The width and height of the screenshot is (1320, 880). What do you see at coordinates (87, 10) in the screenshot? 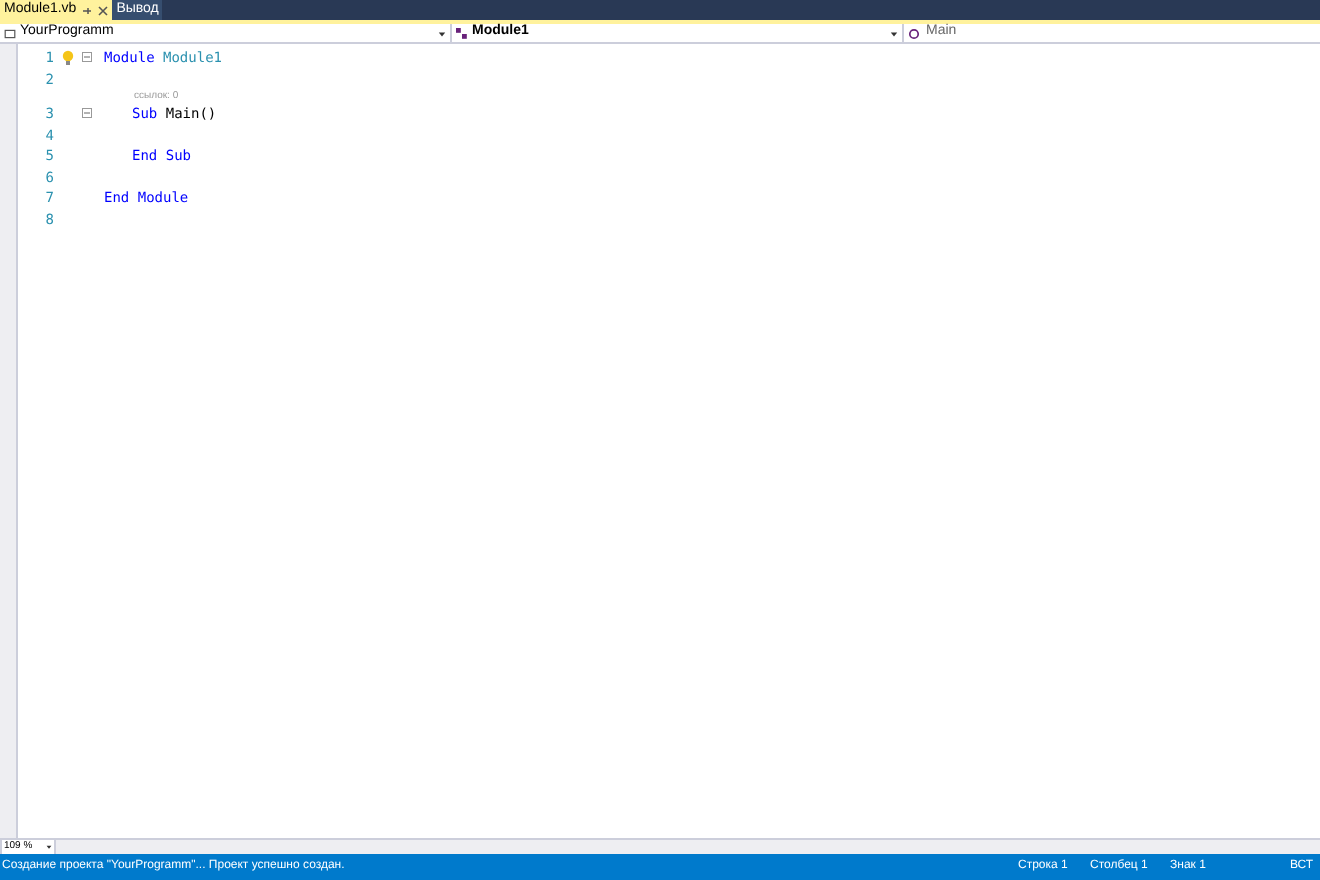
I see `pin-icon` at bounding box center [87, 10].